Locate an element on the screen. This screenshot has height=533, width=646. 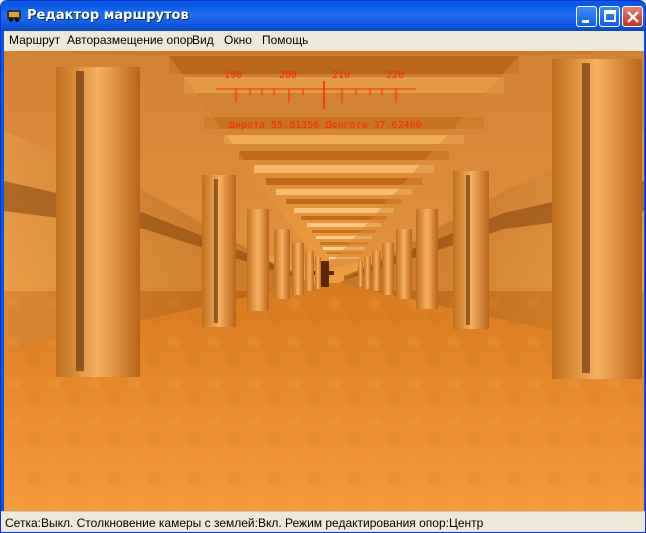
maximize-icon is located at coordinates (610, 16).